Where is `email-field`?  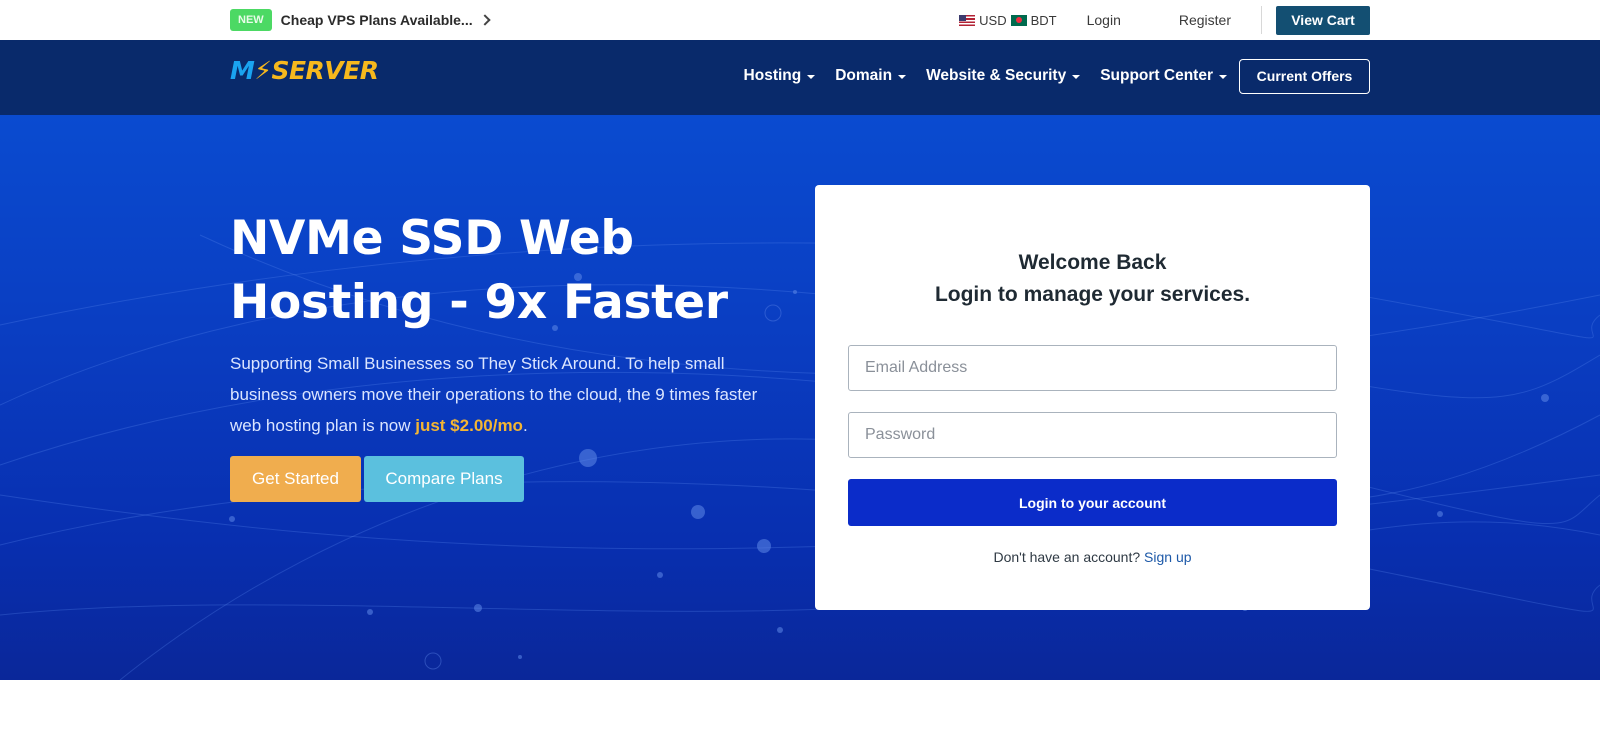
email-field is located at coordinates (1092, 368).